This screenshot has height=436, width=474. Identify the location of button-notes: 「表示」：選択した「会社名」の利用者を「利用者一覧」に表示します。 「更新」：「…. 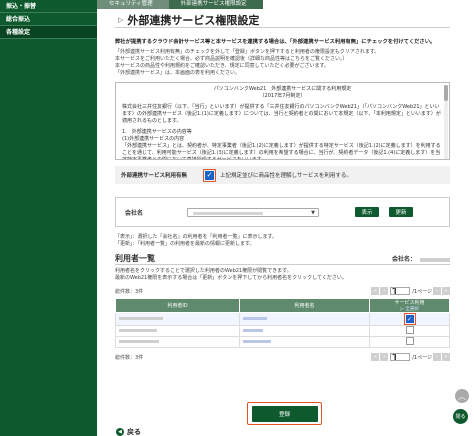
(282, 241).